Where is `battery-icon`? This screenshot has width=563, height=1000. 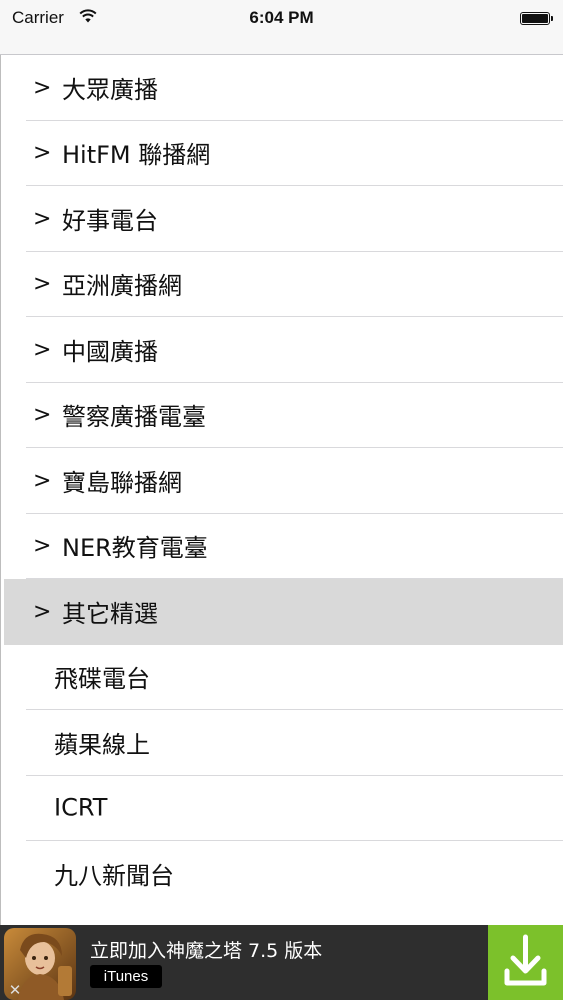
battery-icon is located at coordinates (536, 18).